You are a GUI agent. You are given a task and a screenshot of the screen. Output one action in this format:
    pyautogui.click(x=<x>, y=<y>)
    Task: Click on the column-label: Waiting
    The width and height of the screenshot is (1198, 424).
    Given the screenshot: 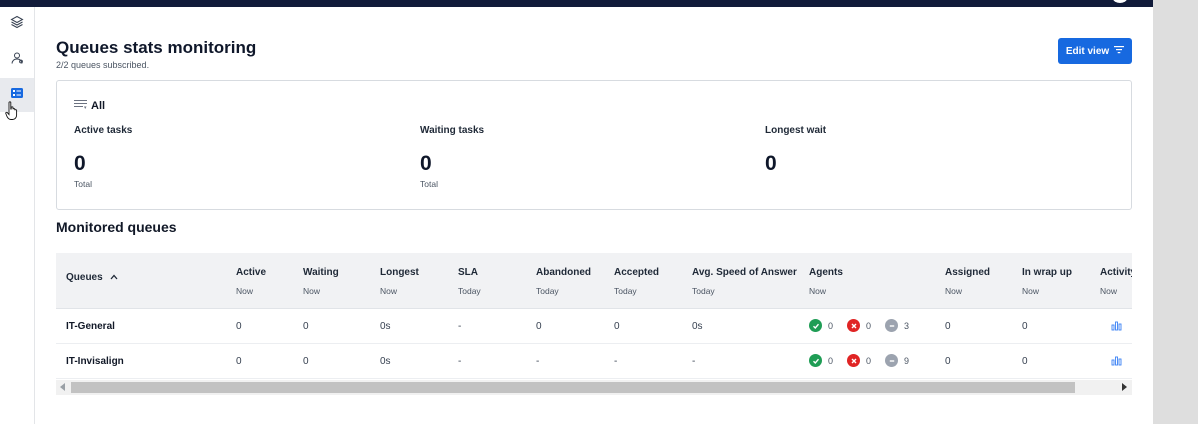 What is the action you would take?
    pyautogui.click(x=321, y=272)
    